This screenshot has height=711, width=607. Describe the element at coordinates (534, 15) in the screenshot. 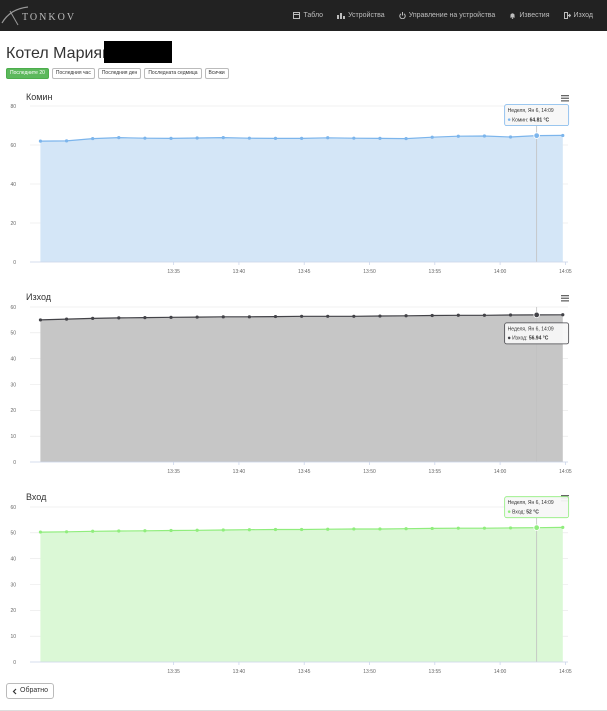

I see `nav-item-label: Известия` at that location.